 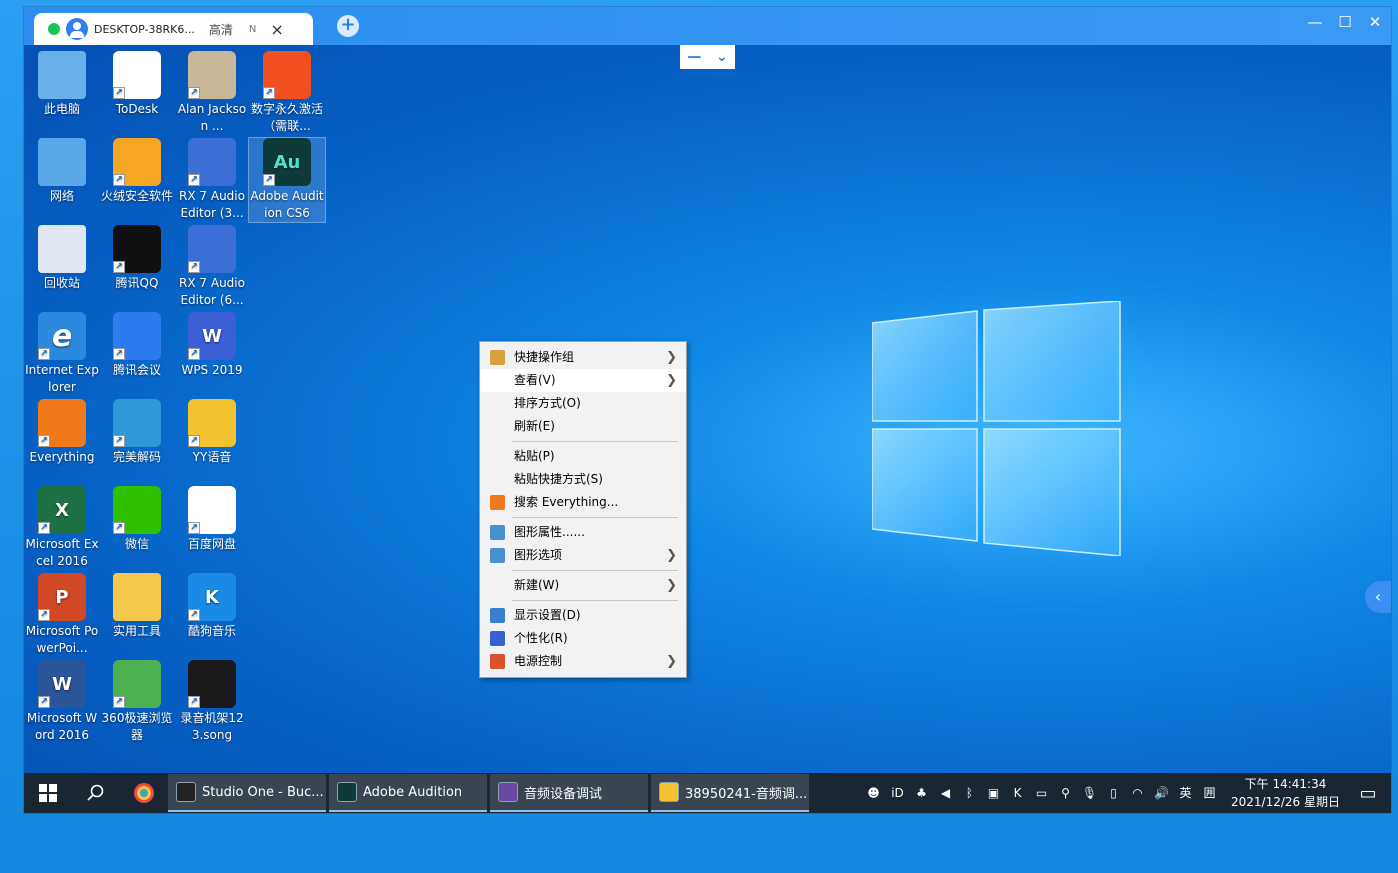 I want to click on qq-tray-icon: ♣, so click(x=921, y=793).